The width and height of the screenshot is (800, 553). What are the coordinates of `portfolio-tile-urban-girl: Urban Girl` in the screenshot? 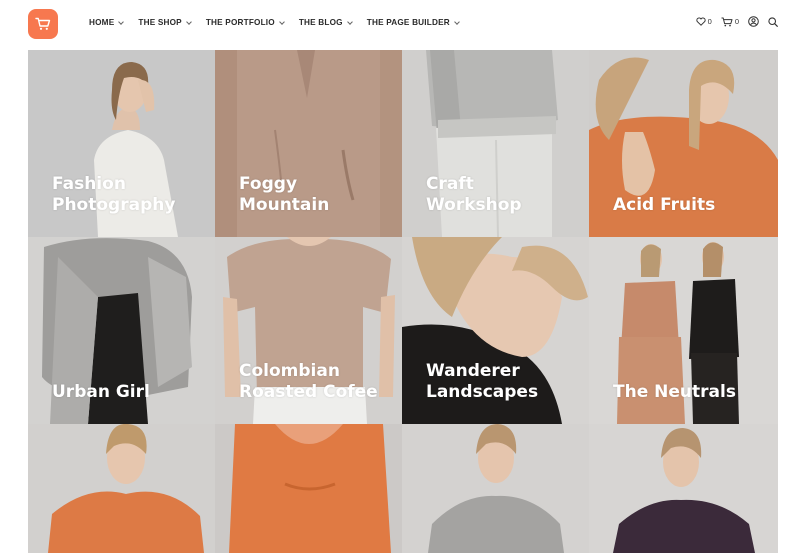 It's located at (121, 330).